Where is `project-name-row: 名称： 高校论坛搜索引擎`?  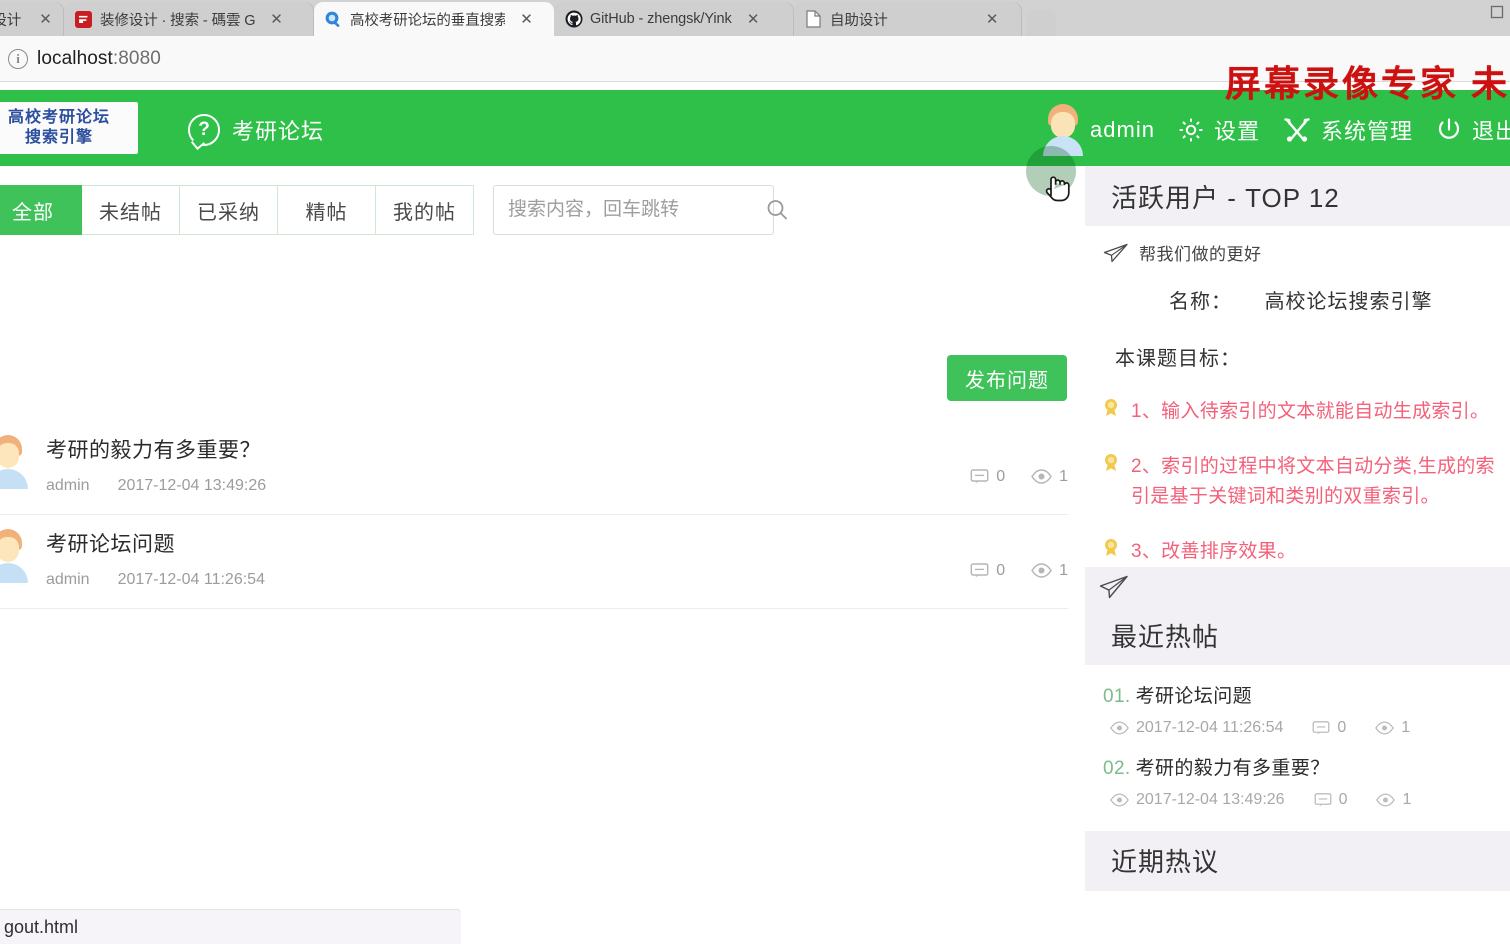
project-name-row: 名称： 高校论坛搜索引擎 is located at coordinates (1297, 299).